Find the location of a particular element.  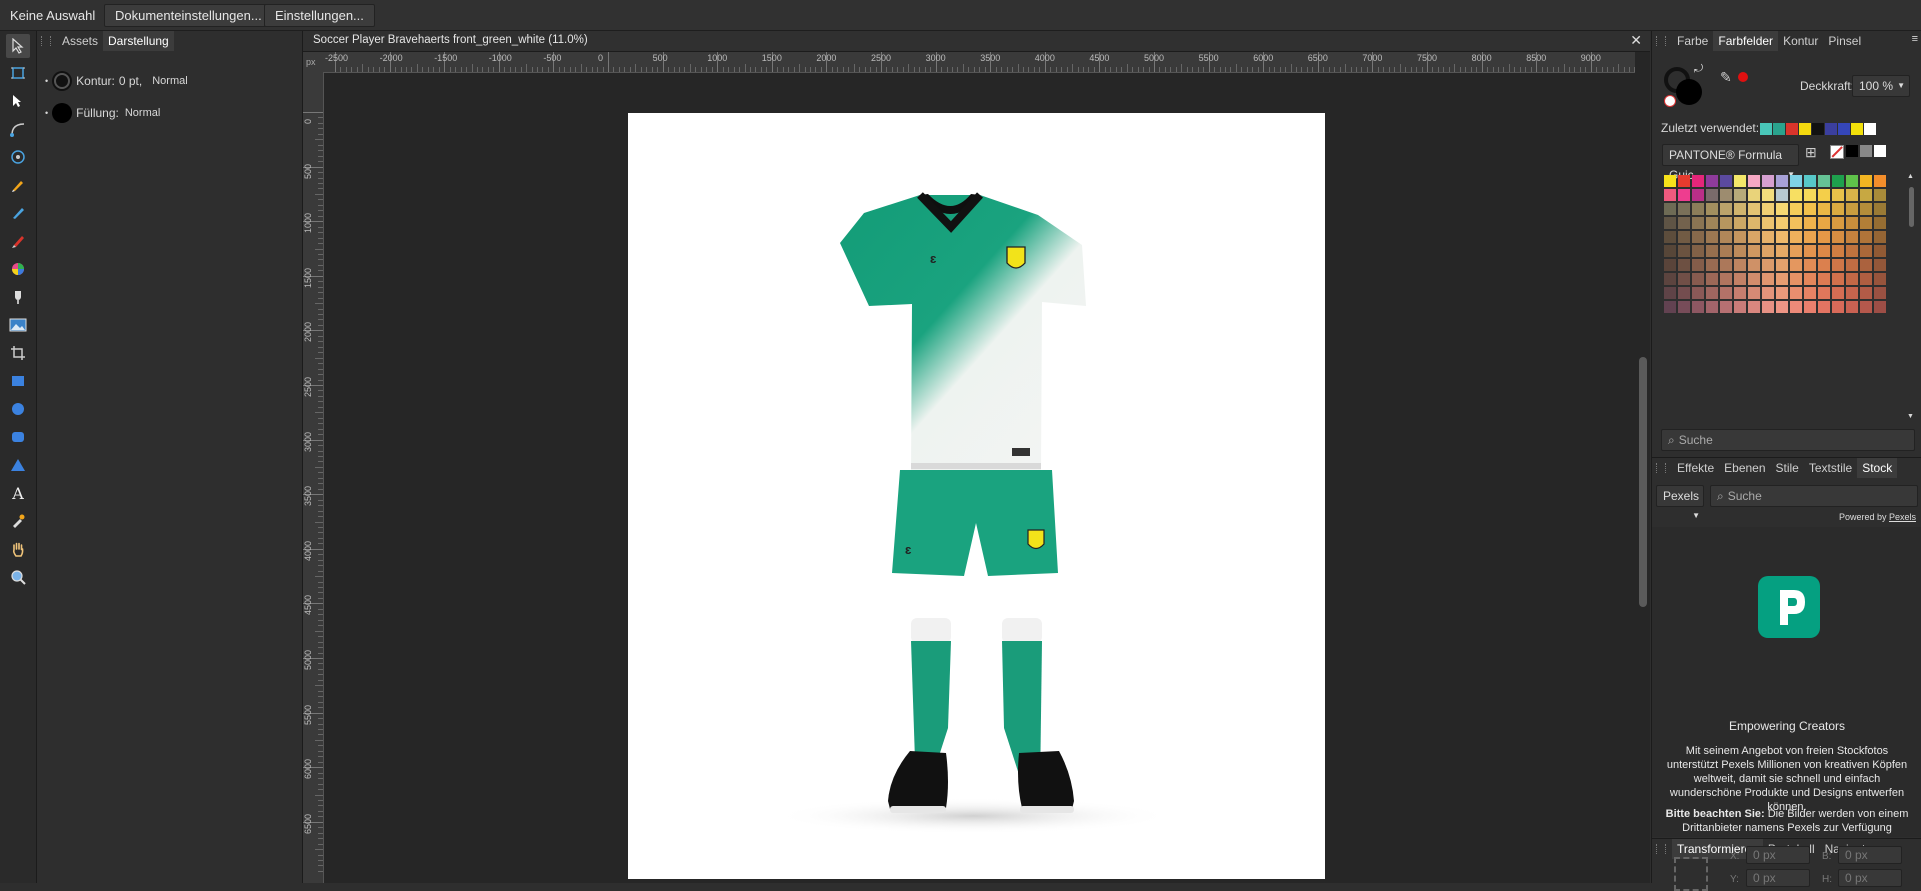

tab-brushes: Pinsel is located at coordinates (1844, 41).